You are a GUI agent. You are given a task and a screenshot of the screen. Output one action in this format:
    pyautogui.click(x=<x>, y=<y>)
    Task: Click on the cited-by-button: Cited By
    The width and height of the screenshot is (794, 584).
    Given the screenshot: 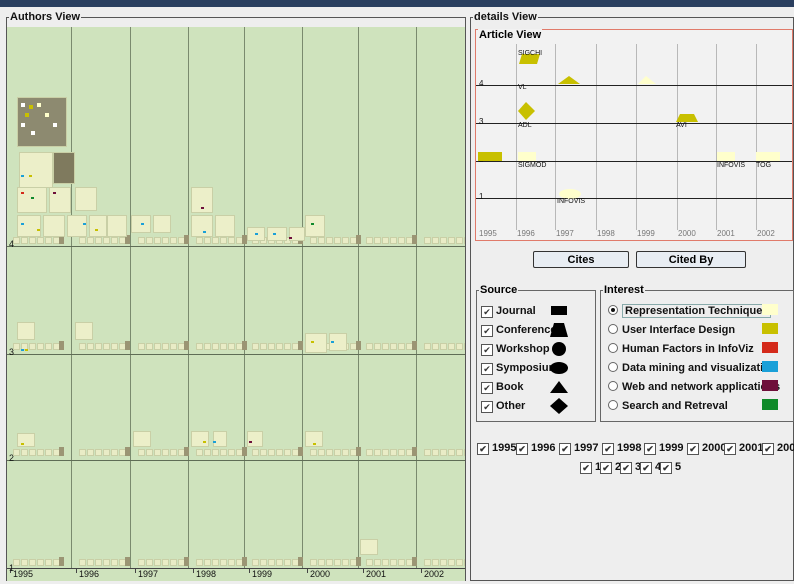 What is the action you would take?
    pyautogui.click(x=691, y=259)
    